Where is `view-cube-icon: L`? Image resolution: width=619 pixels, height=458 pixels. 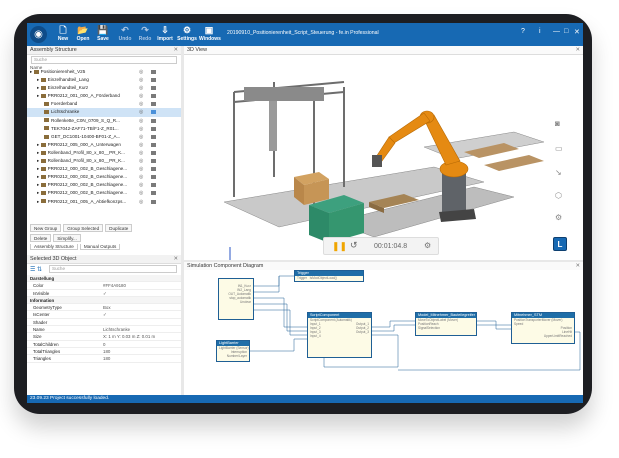 view-cube-icon: L is located at coordinates (560, 244).